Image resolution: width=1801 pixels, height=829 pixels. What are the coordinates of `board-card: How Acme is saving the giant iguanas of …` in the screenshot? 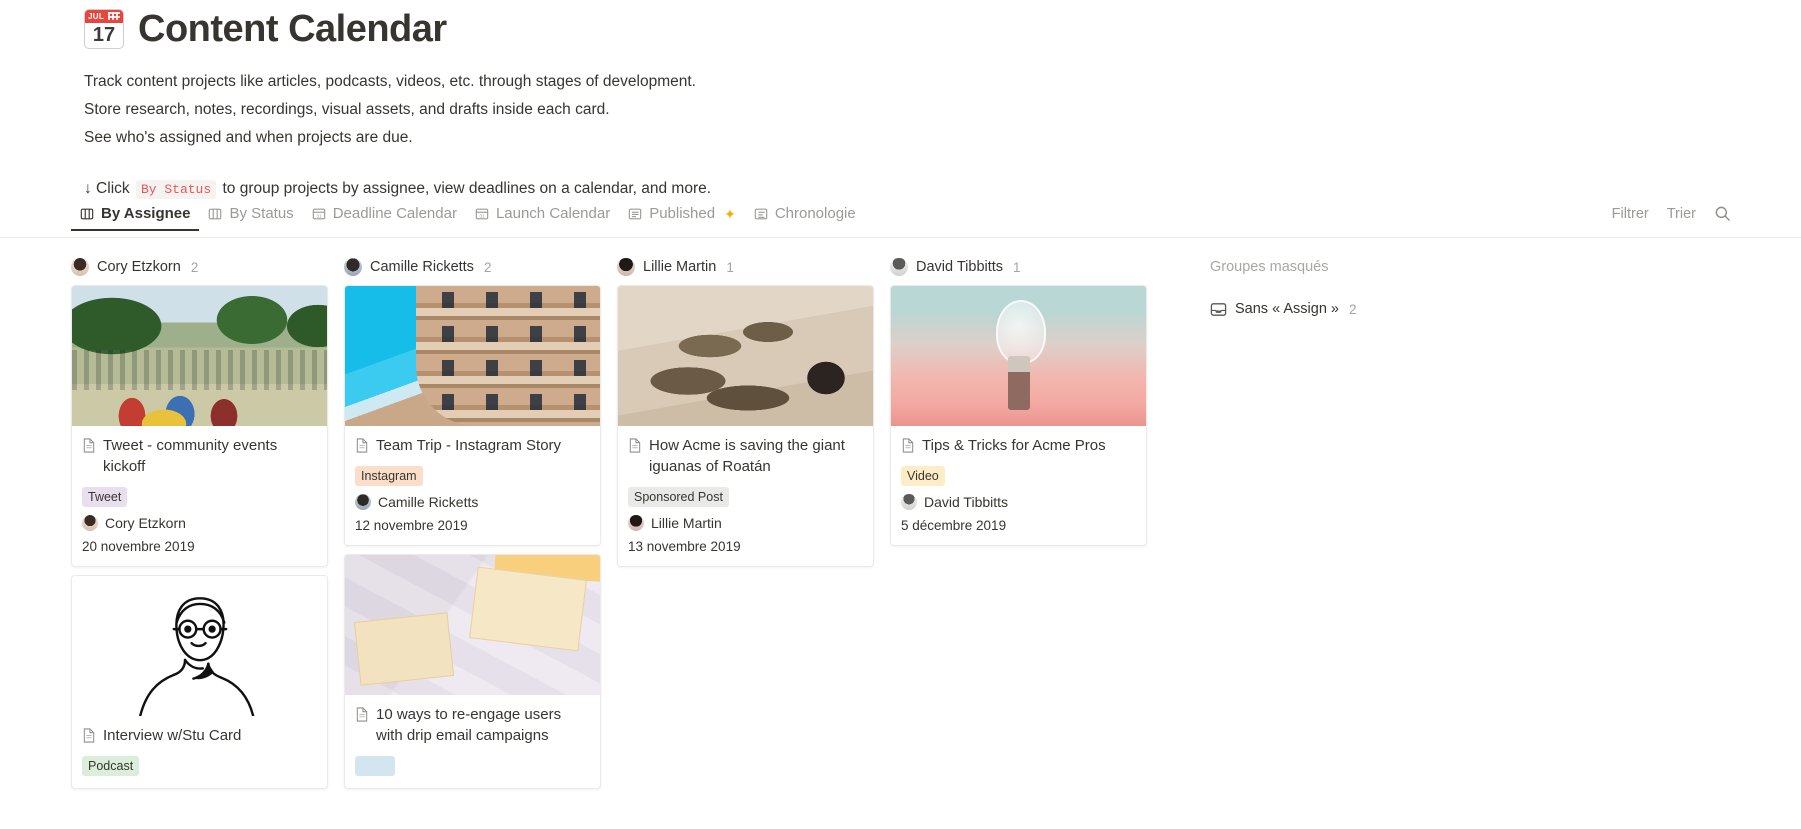 It's located at (745, 426).